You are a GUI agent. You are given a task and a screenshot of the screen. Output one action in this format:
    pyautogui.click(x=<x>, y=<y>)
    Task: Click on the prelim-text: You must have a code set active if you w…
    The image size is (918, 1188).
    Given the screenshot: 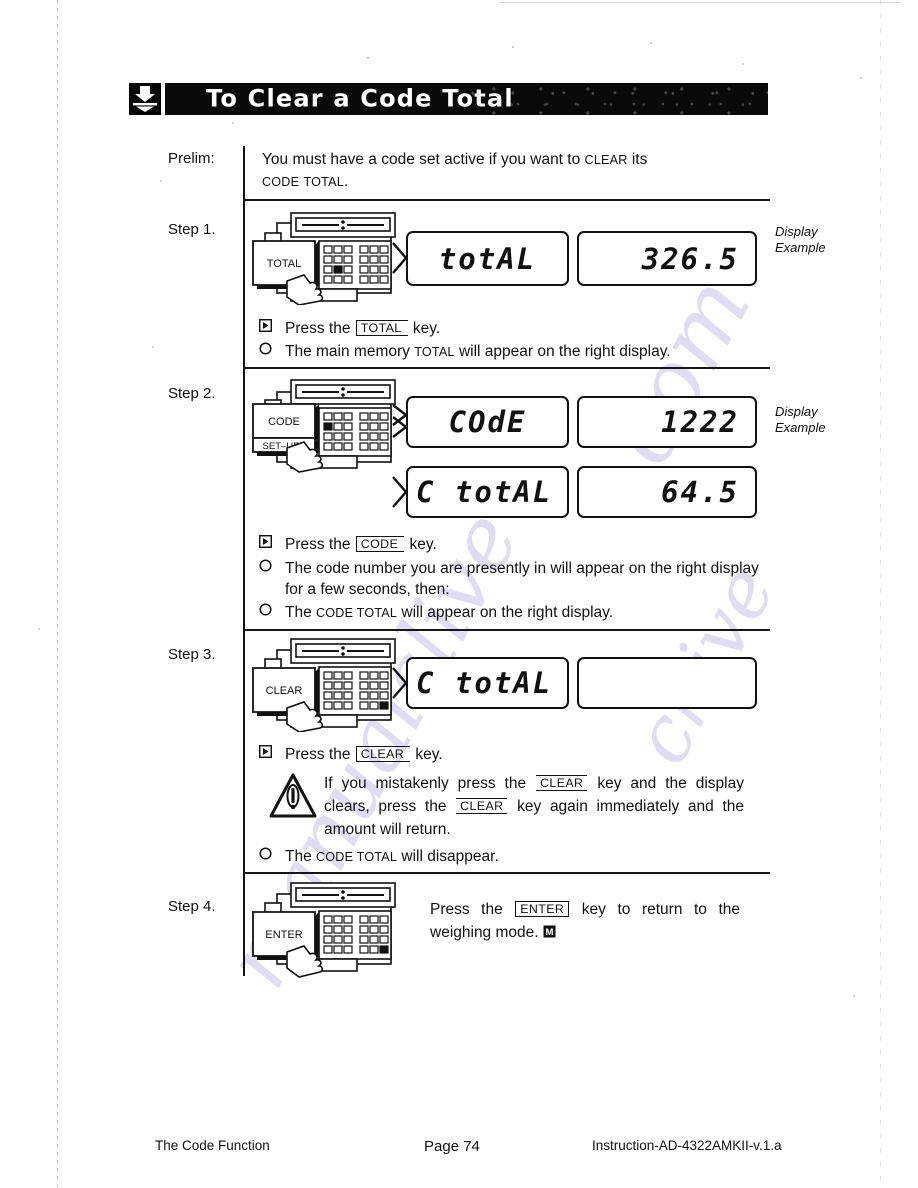 What is the action you would take?
    pyautogui.click(x=512, y=171)
    